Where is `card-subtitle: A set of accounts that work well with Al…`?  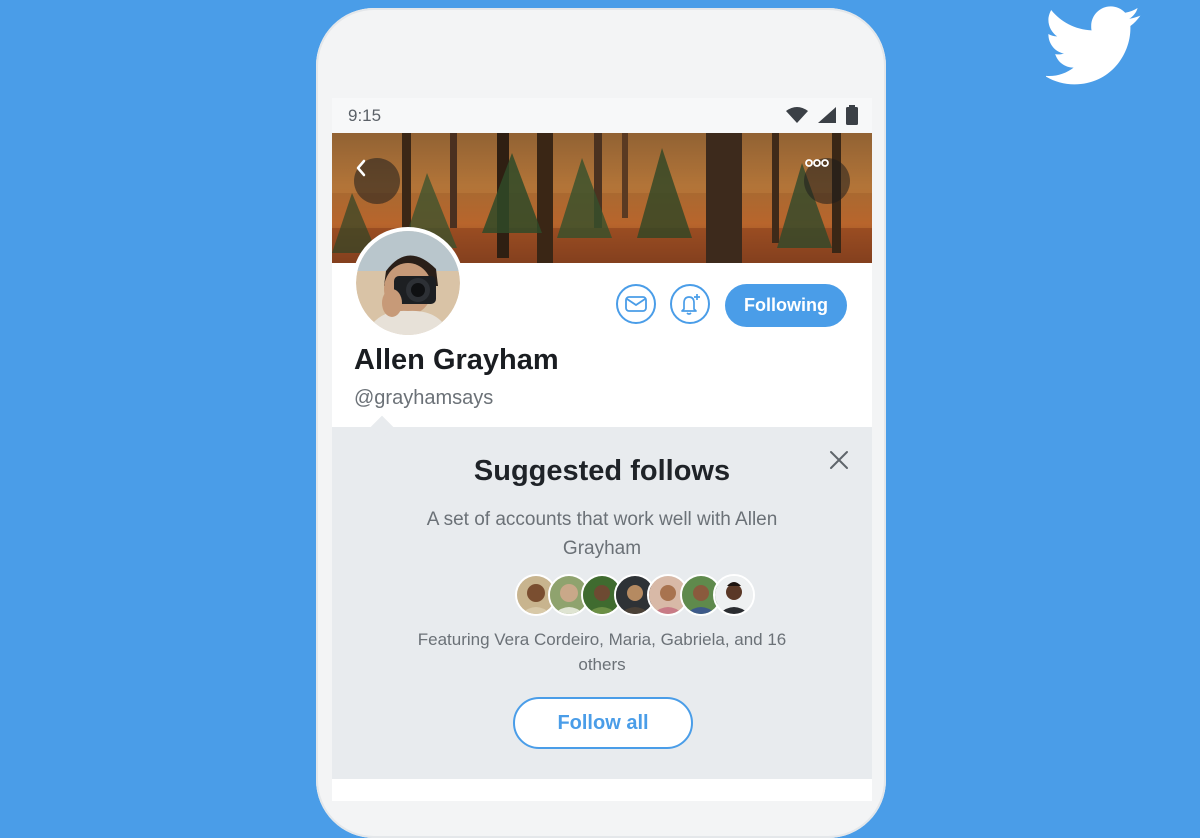
card-subtitle: A set of accounts that work well with Al… is located at coordinates (602, 534).